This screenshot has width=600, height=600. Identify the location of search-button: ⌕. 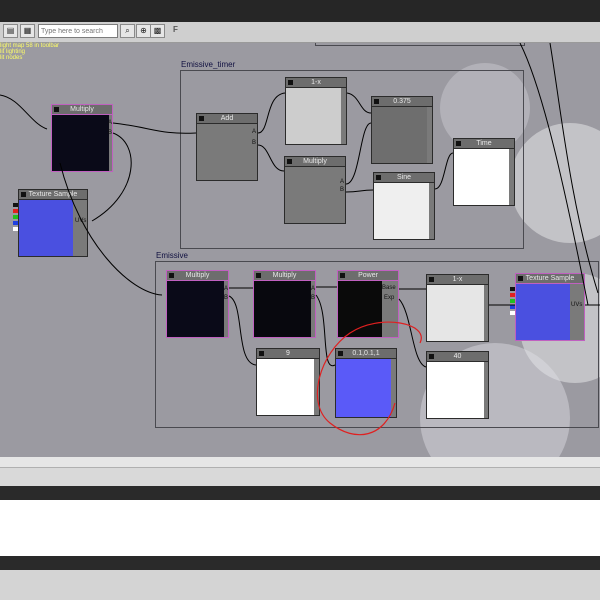
(127, 31).